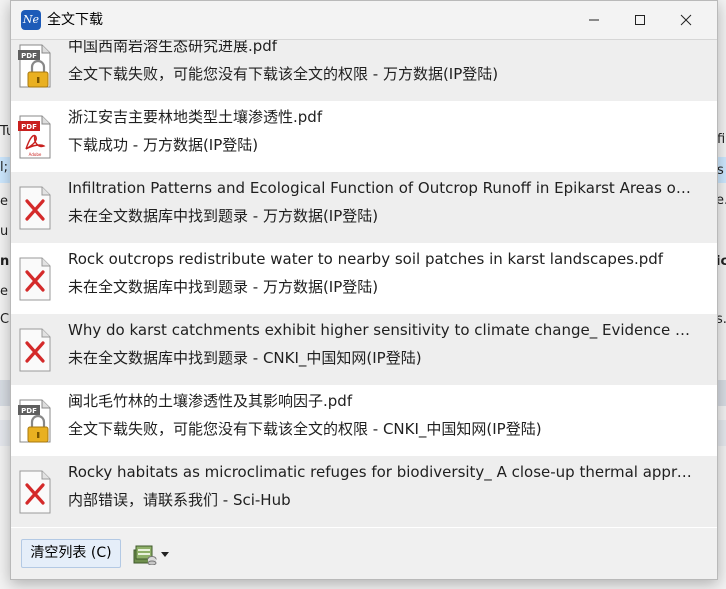 This screenshot has height=589, width=726. What do you see at coordinates (173, 47) in the screenshot?
I see `file-name: 中国西南岩溶生态研究进展.pdf` at bounding box center [173, 47].